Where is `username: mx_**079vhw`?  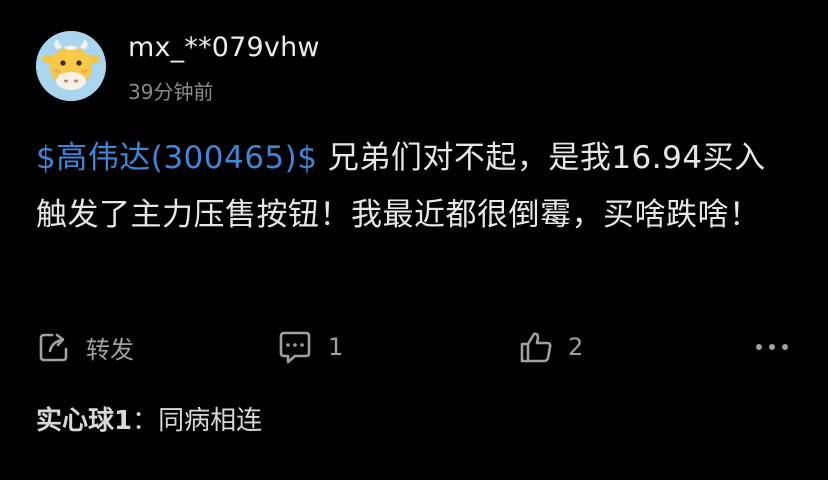 username: mx_**079vhw is located at coordinates (224, 47).